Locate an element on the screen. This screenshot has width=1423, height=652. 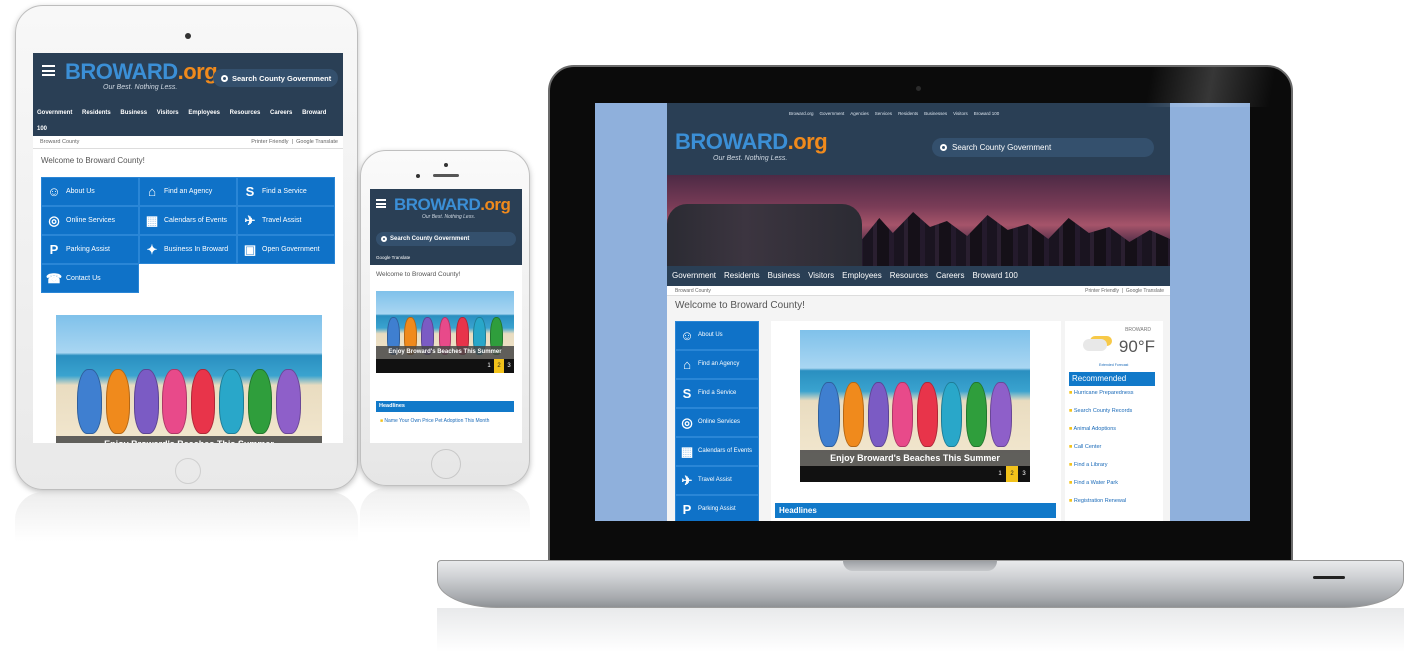
laptop-quick-link-tile: ◎ Online Services is located at coordinates (717, 422).